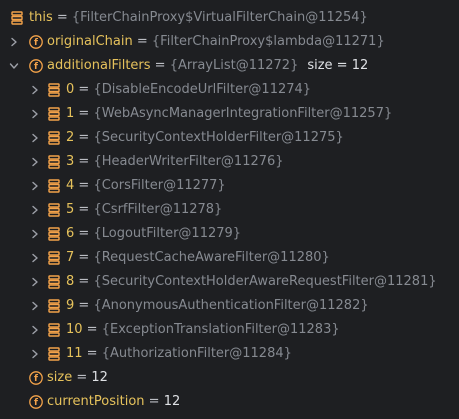 This screenshot has width=459, height=419. Describe the element at coordinates (196, 353) in the screenshot. I see `element-value: {AuthorizationFilter@11284}` at that location.